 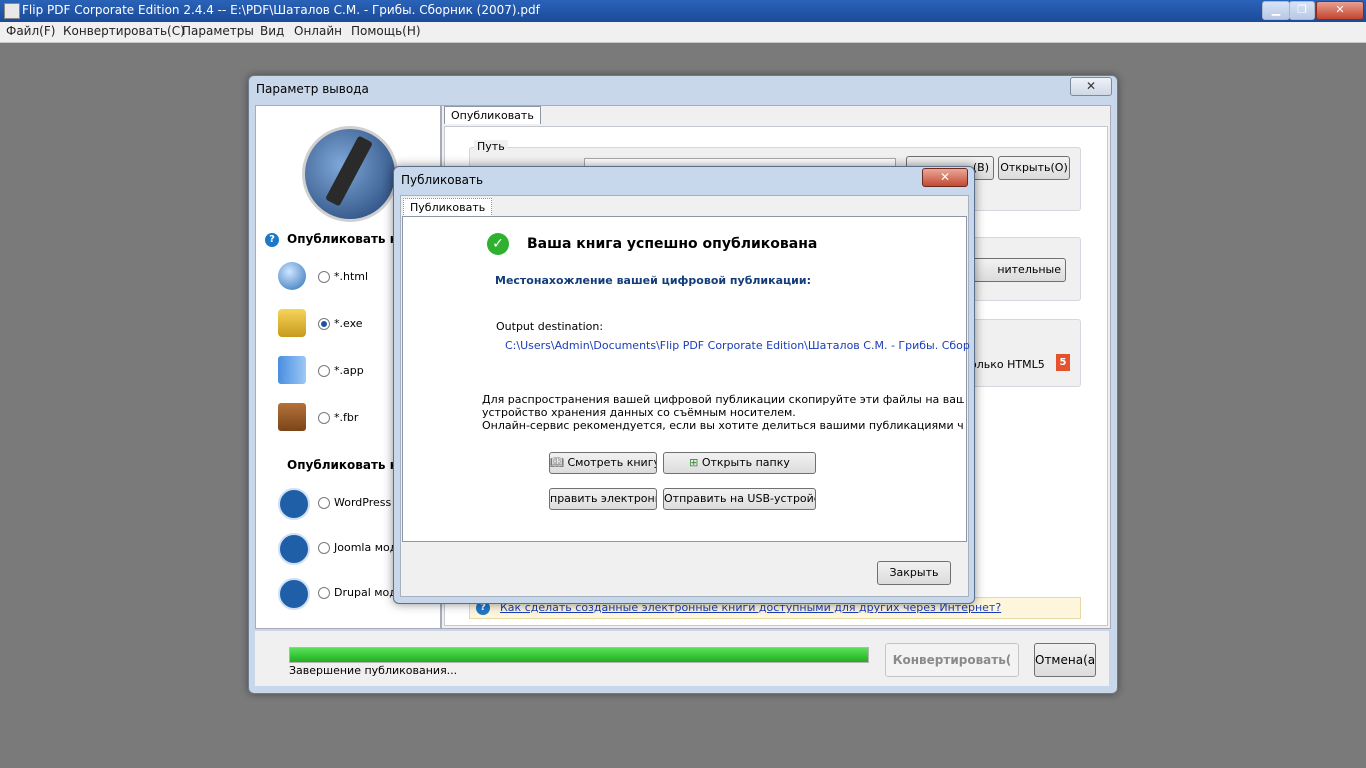 What do you see at coordinates (318, 31) in the screenshot?
I see `menu-online: Онлайн` at bounding box center [318, 31].